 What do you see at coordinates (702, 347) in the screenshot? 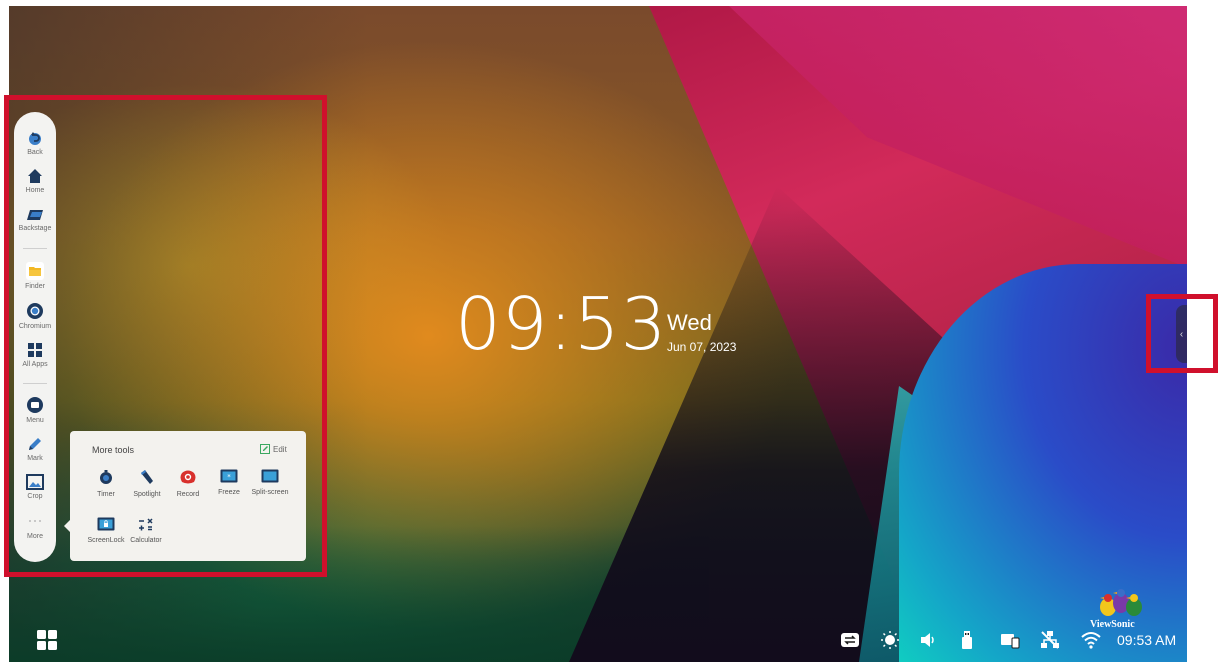
I see `clock-date: Jun 07, 2023` at bounding box center [702, 347].